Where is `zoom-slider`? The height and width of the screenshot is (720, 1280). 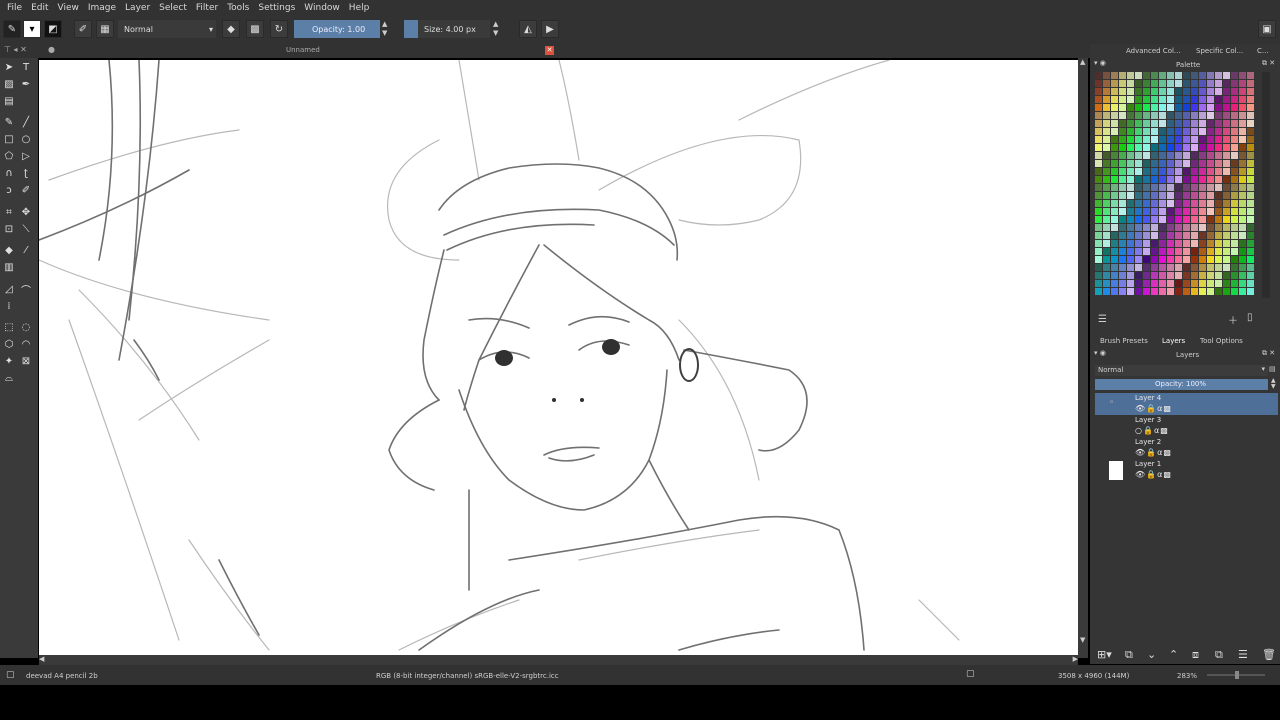
zoom-slider is located at coordinates (1236, 675).